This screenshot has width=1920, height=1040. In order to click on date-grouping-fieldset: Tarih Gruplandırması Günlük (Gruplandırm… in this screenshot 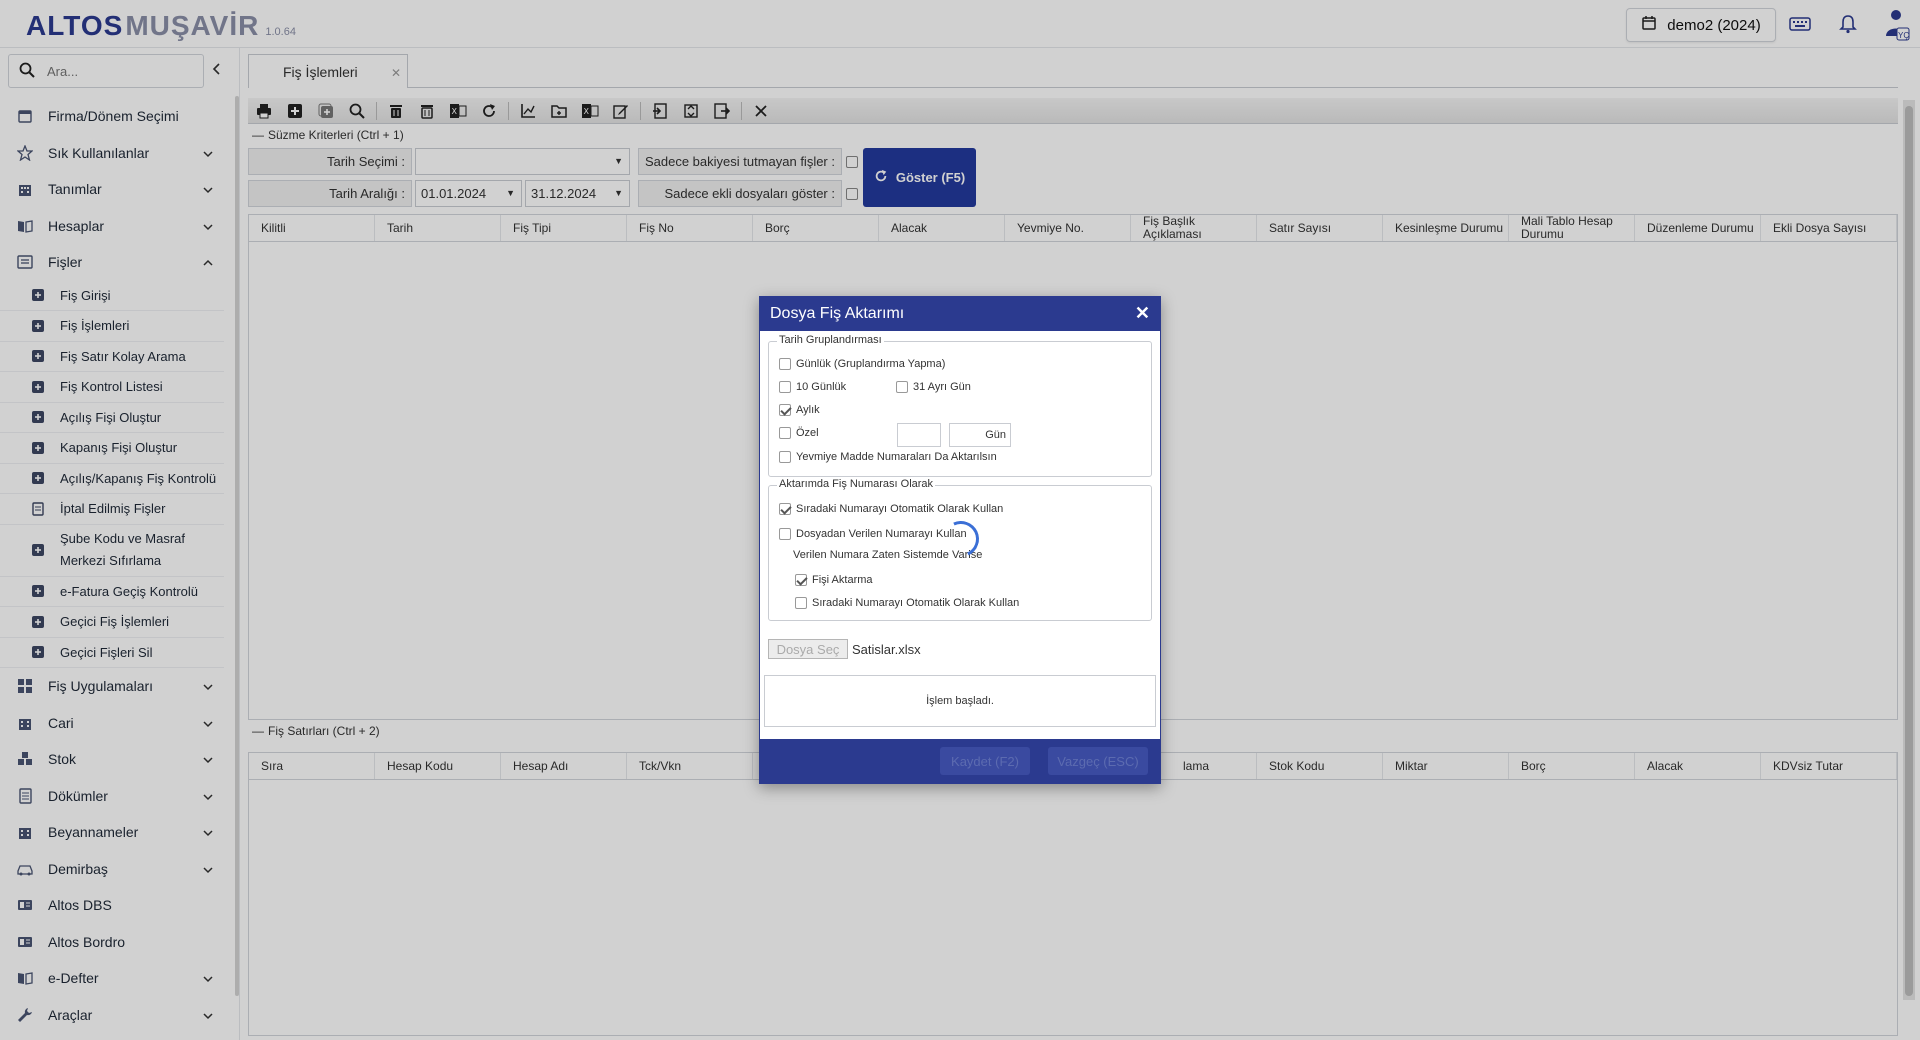, I will do `click(960, 405)`.